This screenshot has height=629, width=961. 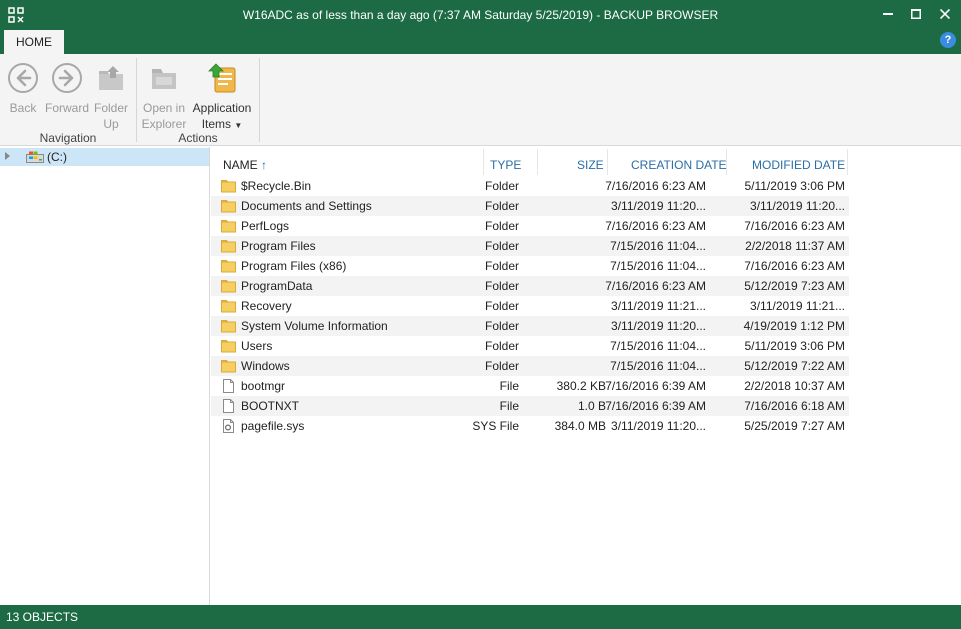 I want to click on close-icon, so click(x=945, y=14).